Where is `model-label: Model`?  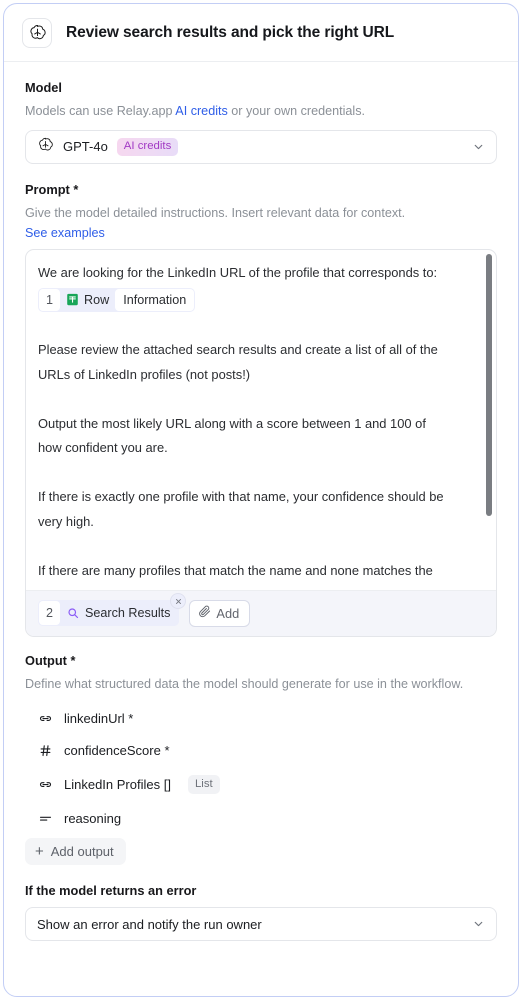 model-label: Model is located at coordinates (43, 87).